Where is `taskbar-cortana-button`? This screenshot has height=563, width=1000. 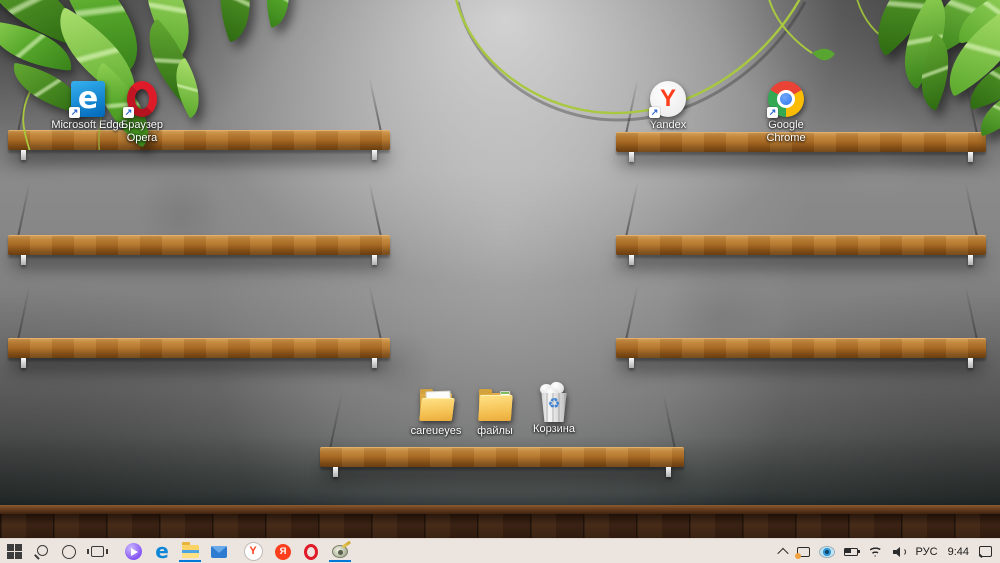 taskbar-cortana-button is located at coordinates (69, 551).